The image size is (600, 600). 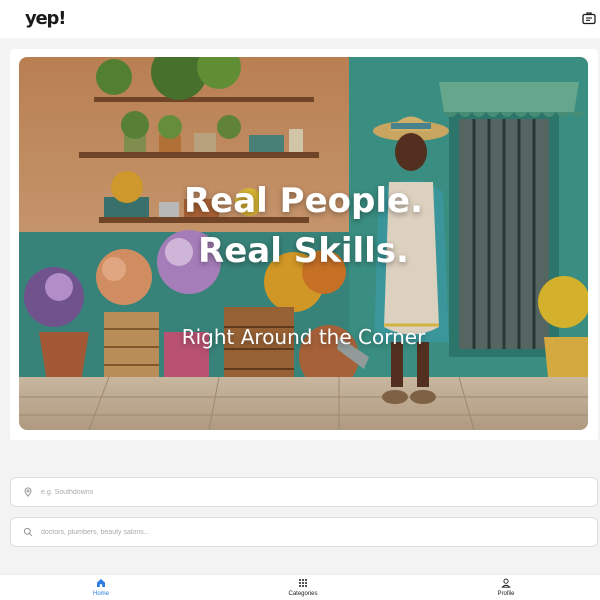 I want to click on bottom-nav: Home Categories Profile, so click(x=300, y=587).